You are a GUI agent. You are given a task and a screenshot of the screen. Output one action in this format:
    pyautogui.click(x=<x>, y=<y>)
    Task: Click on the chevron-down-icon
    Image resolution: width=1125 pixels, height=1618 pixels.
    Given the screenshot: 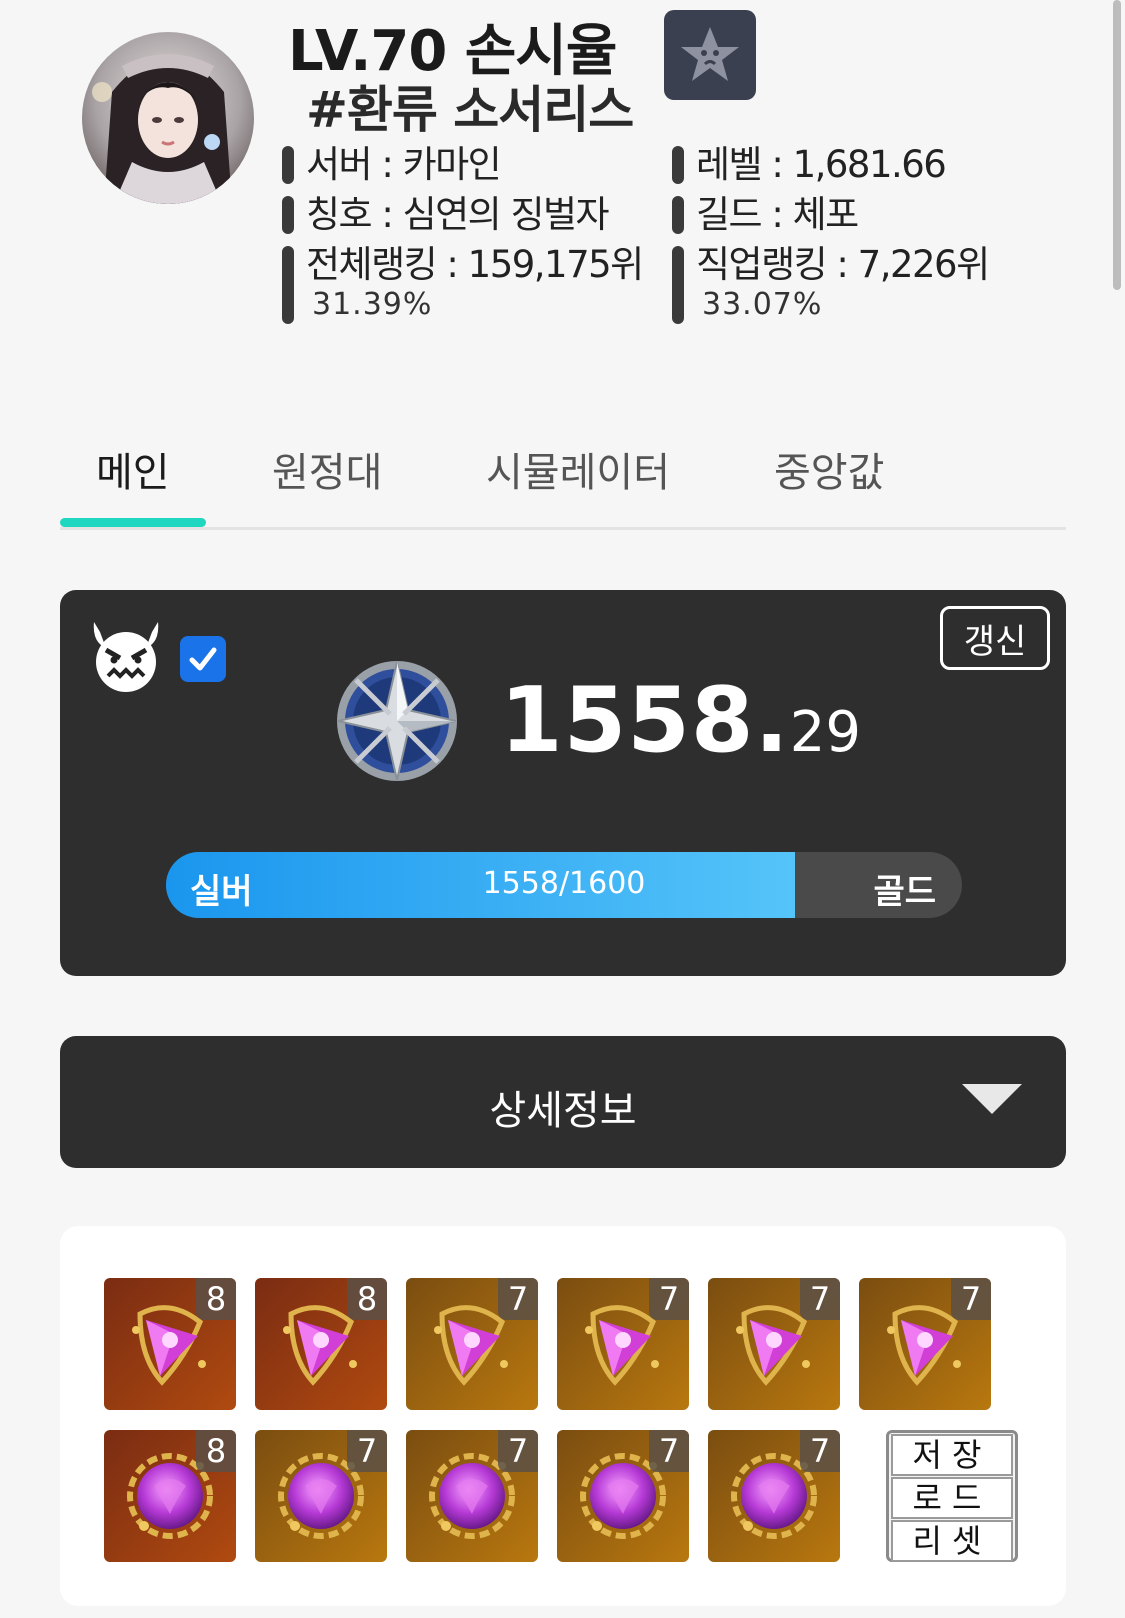 What is the action you would take?
    pyautogui.click(x=992, y=1099)
    